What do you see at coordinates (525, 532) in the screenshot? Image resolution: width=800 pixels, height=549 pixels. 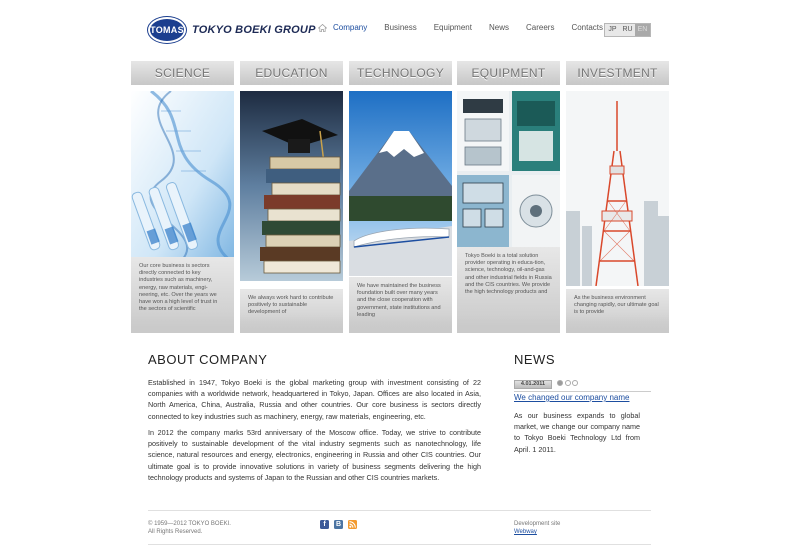 I see `developer-link: Webway` at bounding box center [525, 532].